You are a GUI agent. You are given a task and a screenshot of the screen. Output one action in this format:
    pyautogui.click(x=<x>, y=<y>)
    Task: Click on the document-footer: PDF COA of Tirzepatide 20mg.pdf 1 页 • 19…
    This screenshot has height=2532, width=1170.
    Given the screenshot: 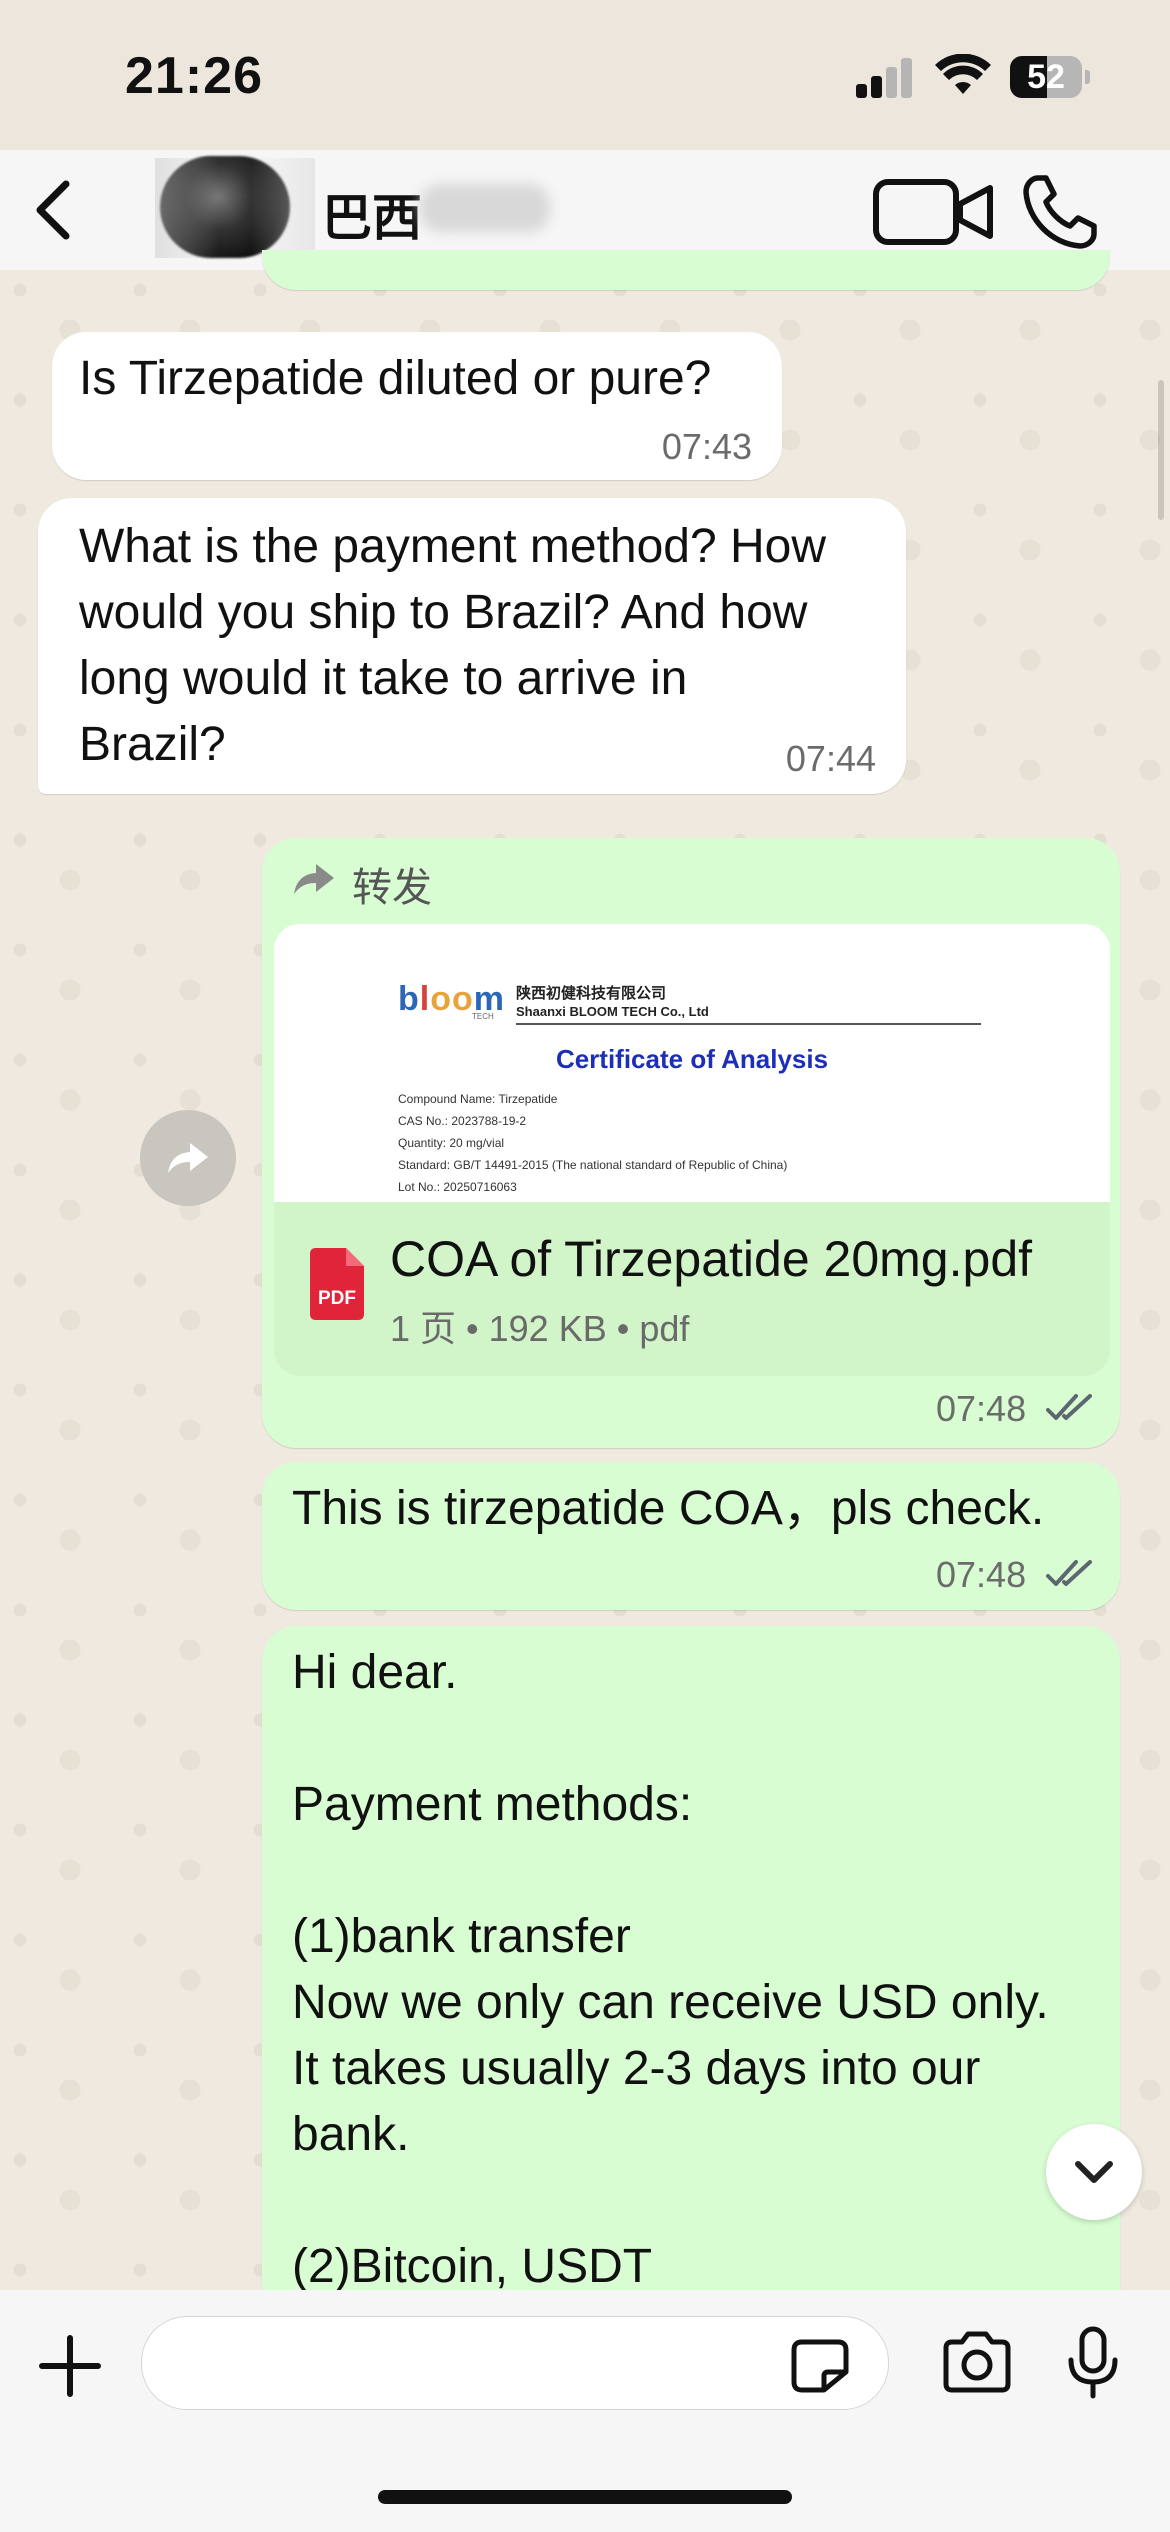 What is the action you would take?
    pyautogui.click(x=692, y=1289)
    